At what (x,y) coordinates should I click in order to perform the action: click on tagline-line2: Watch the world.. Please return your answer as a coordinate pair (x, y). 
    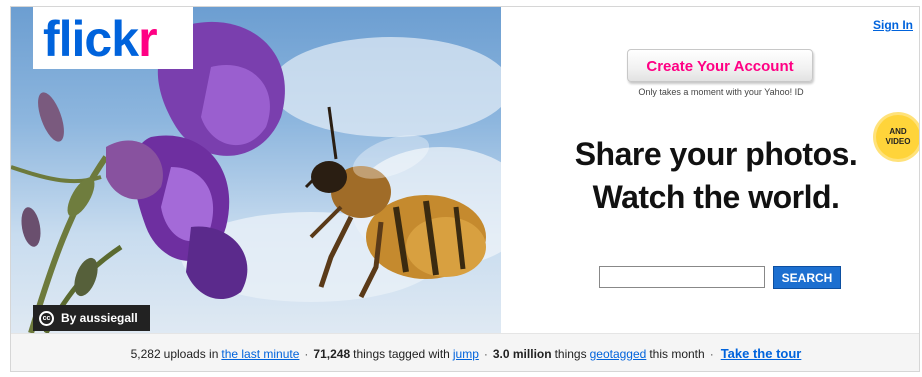
    Looking at the image, I should click on (716, 197).